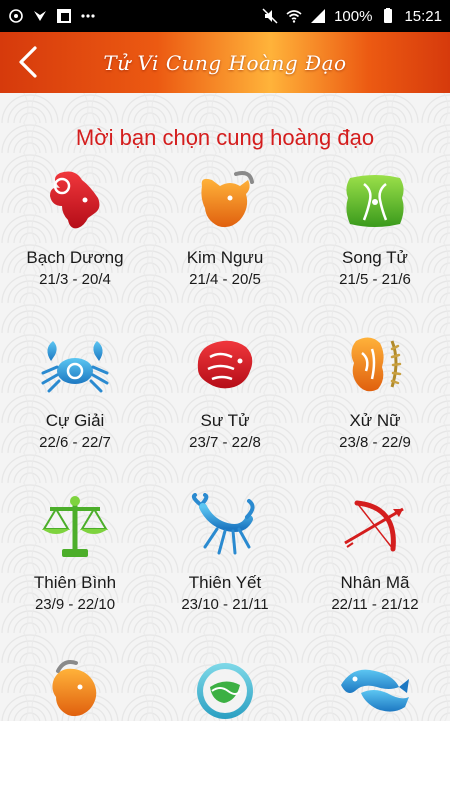 This screenshot has width=450, height=800. What do you see at coordinates (374, 526) in the screenshot?
I see `sagittarius-bow-icon` at bounding box center [374, 526].